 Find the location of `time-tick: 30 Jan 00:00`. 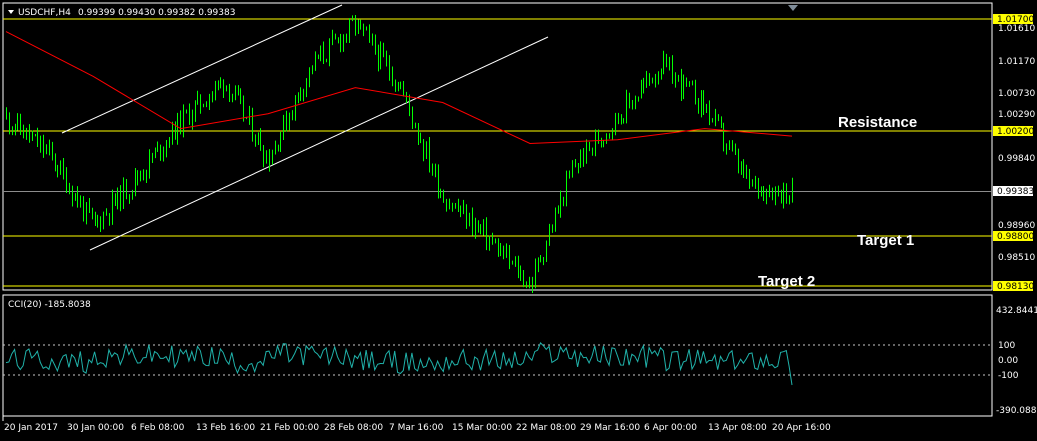

time-tick: 30 Jan 00:00 is located at coordinates (95, 428).